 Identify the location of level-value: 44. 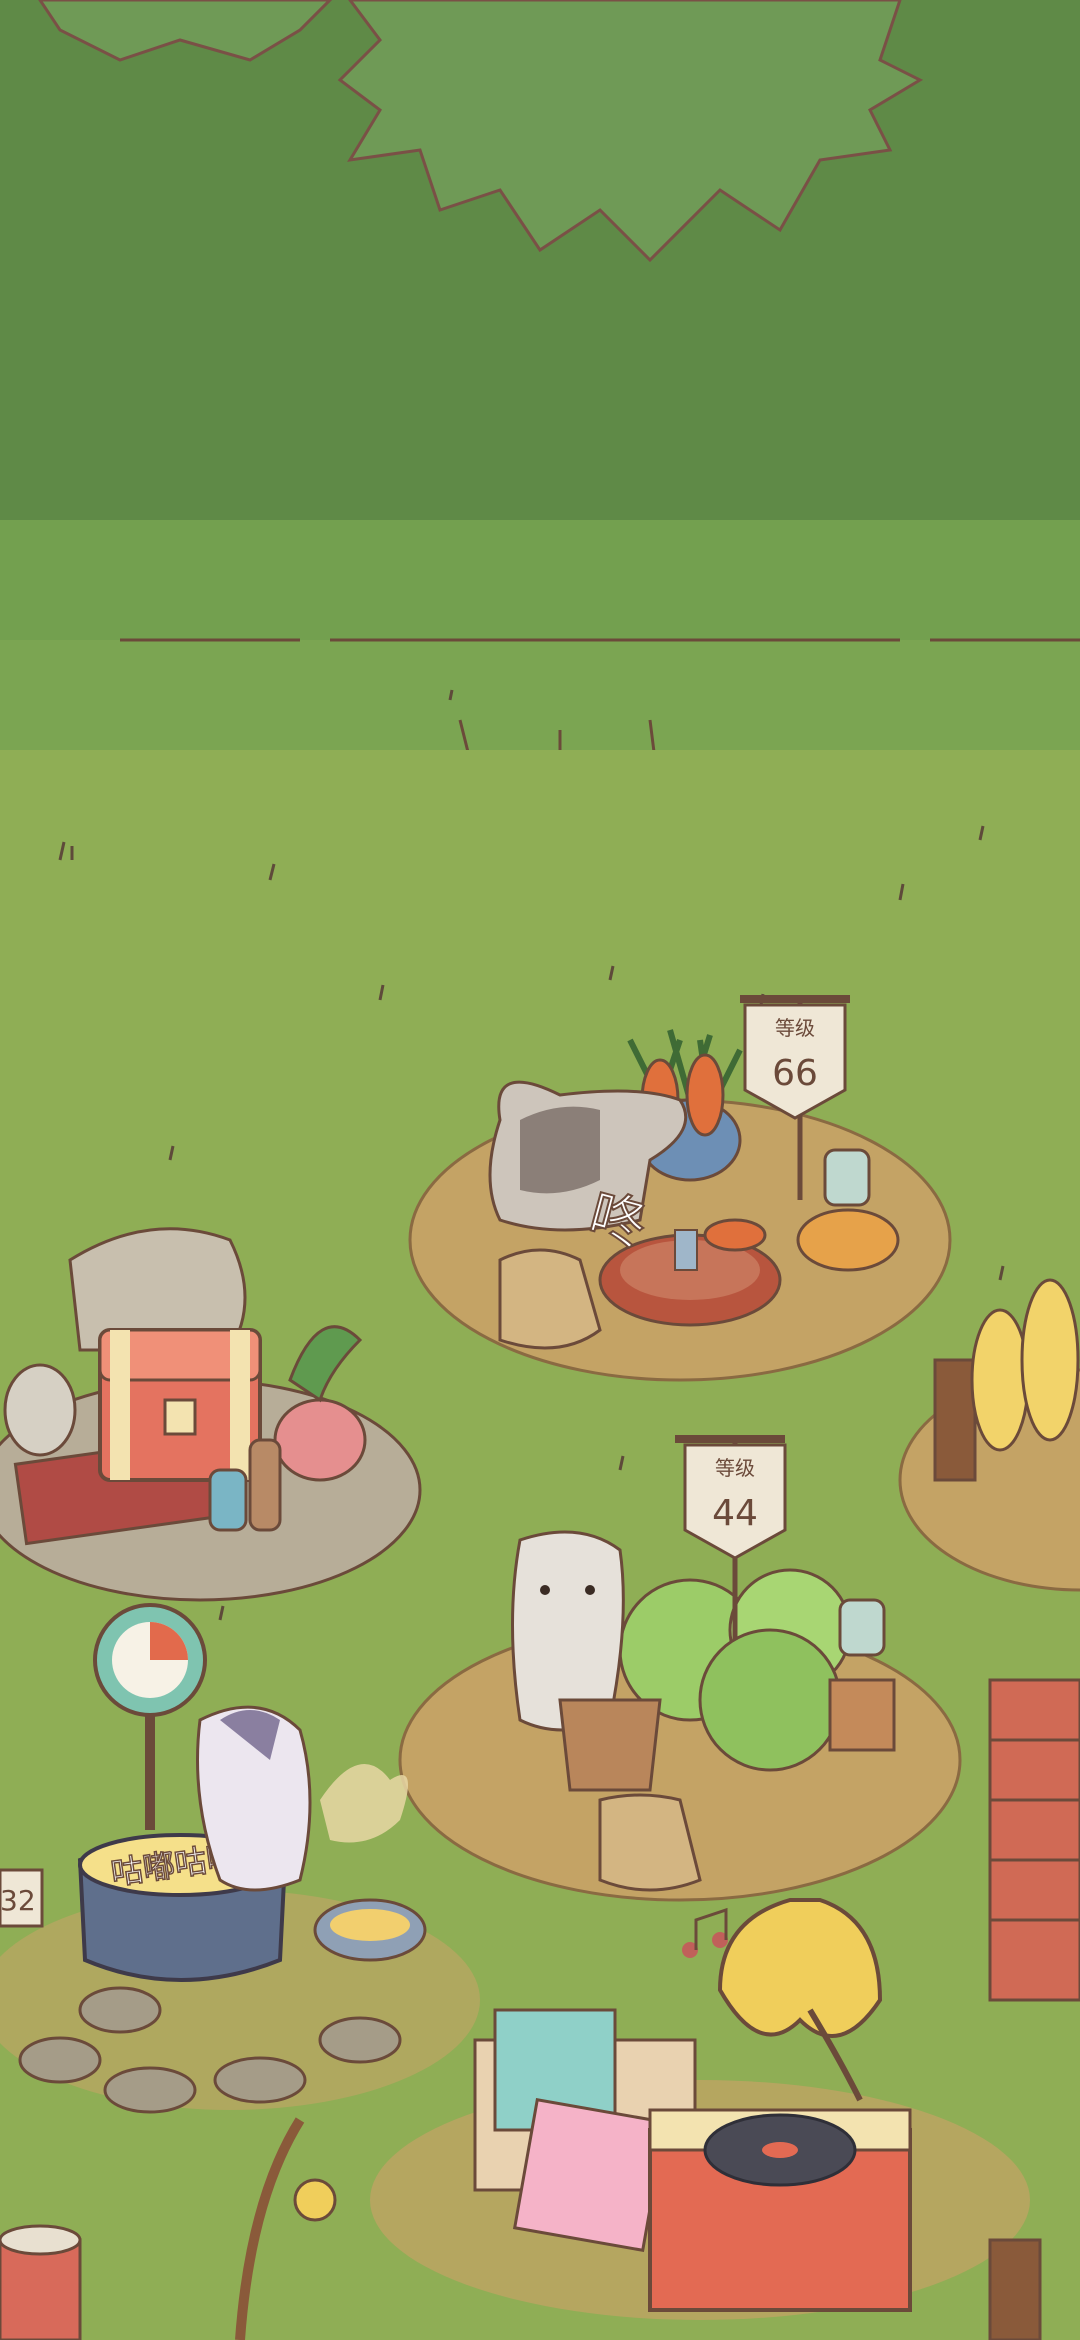
(735, 1513).